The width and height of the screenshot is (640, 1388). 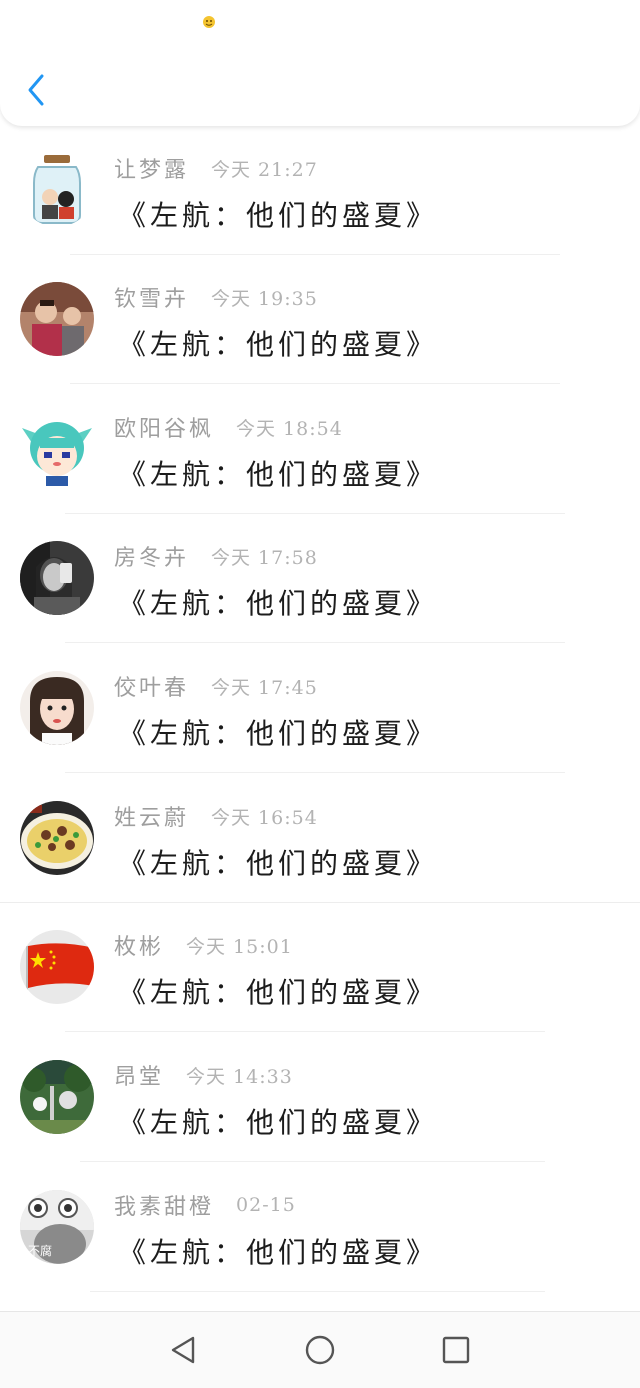 What do you see at coordinates (152, 170) in the screenshot?
I see `contact-name: 让梦露` at bounding box center [152, 170].